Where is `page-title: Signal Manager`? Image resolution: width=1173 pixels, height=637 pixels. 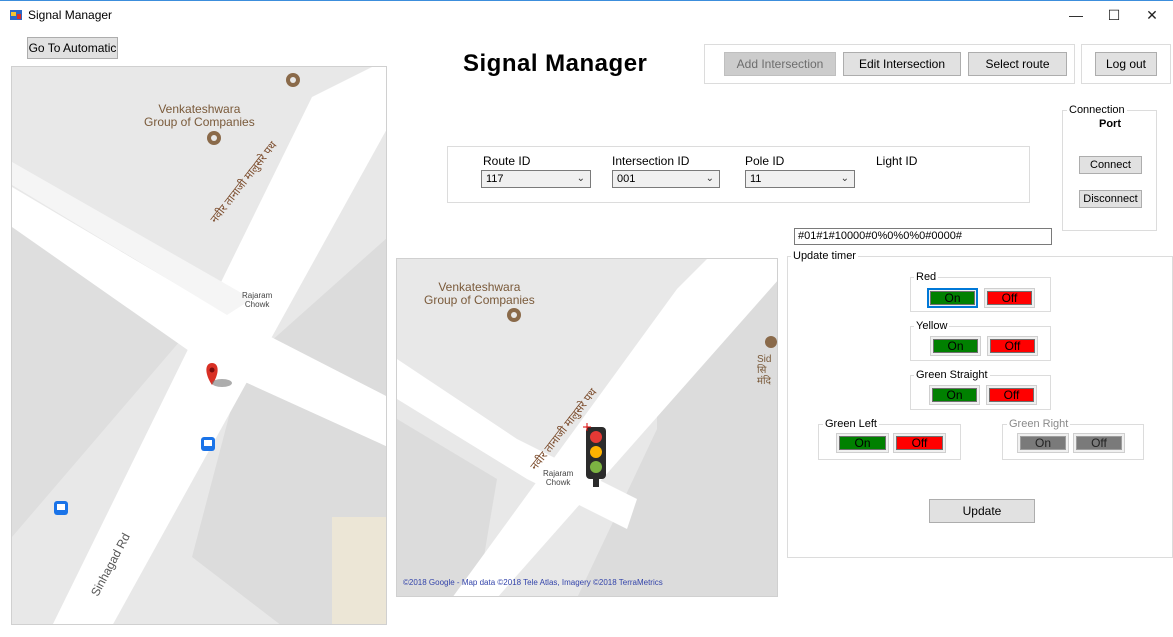
page-title: Signal Manager is located at coordinates (555, 63).